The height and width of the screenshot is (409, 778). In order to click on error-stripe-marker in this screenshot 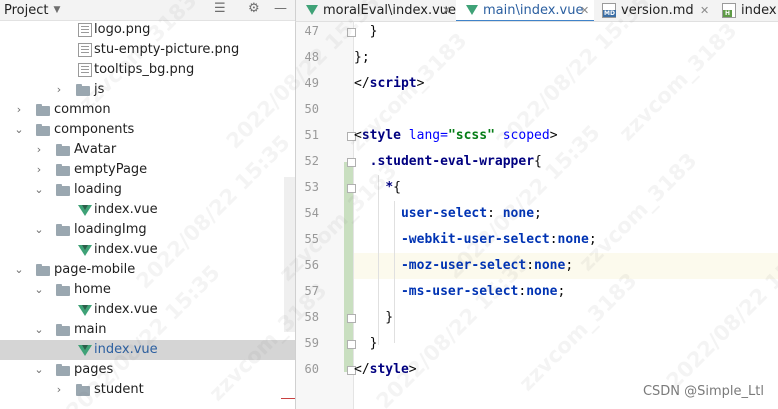, I will do `click(288, 398)`.